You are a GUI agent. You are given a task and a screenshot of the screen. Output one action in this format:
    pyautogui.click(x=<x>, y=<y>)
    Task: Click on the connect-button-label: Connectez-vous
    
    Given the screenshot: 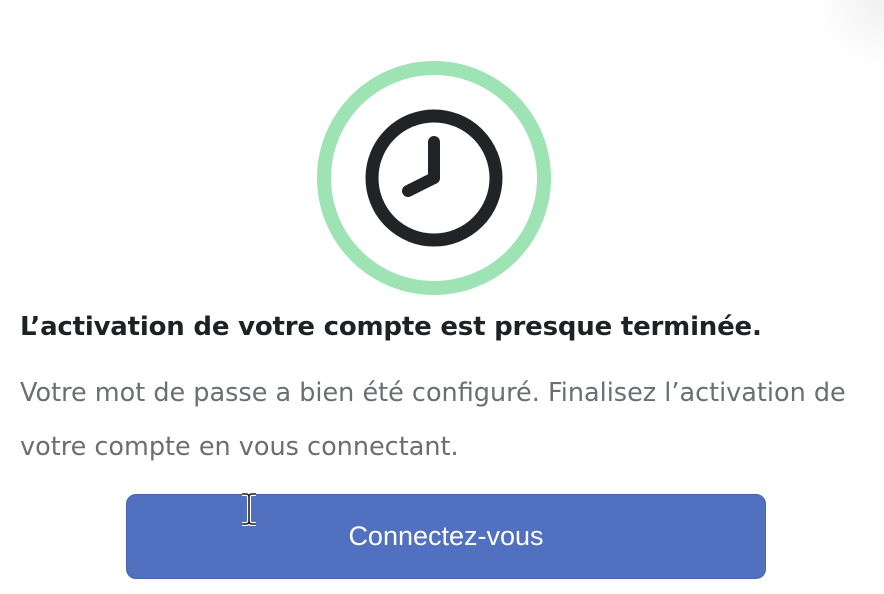 What is the action you would take?
    pyautogui.click(x=446, y=536)
    